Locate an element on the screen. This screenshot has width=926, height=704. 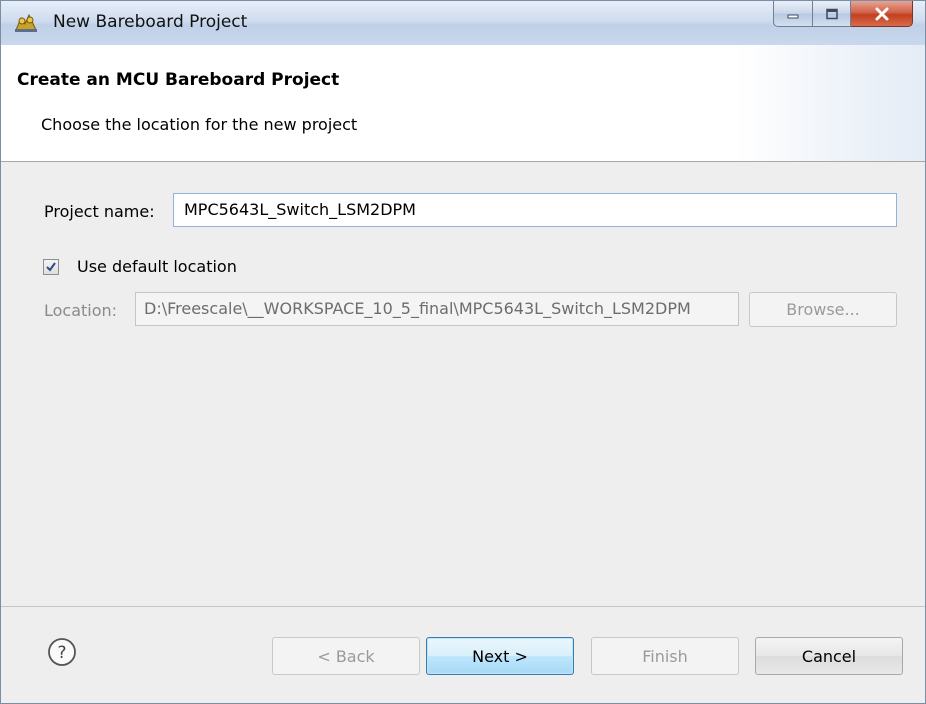
project-name-value: MPC5643L_Switch_LSM2DPM is located at coordinates (300, 209).